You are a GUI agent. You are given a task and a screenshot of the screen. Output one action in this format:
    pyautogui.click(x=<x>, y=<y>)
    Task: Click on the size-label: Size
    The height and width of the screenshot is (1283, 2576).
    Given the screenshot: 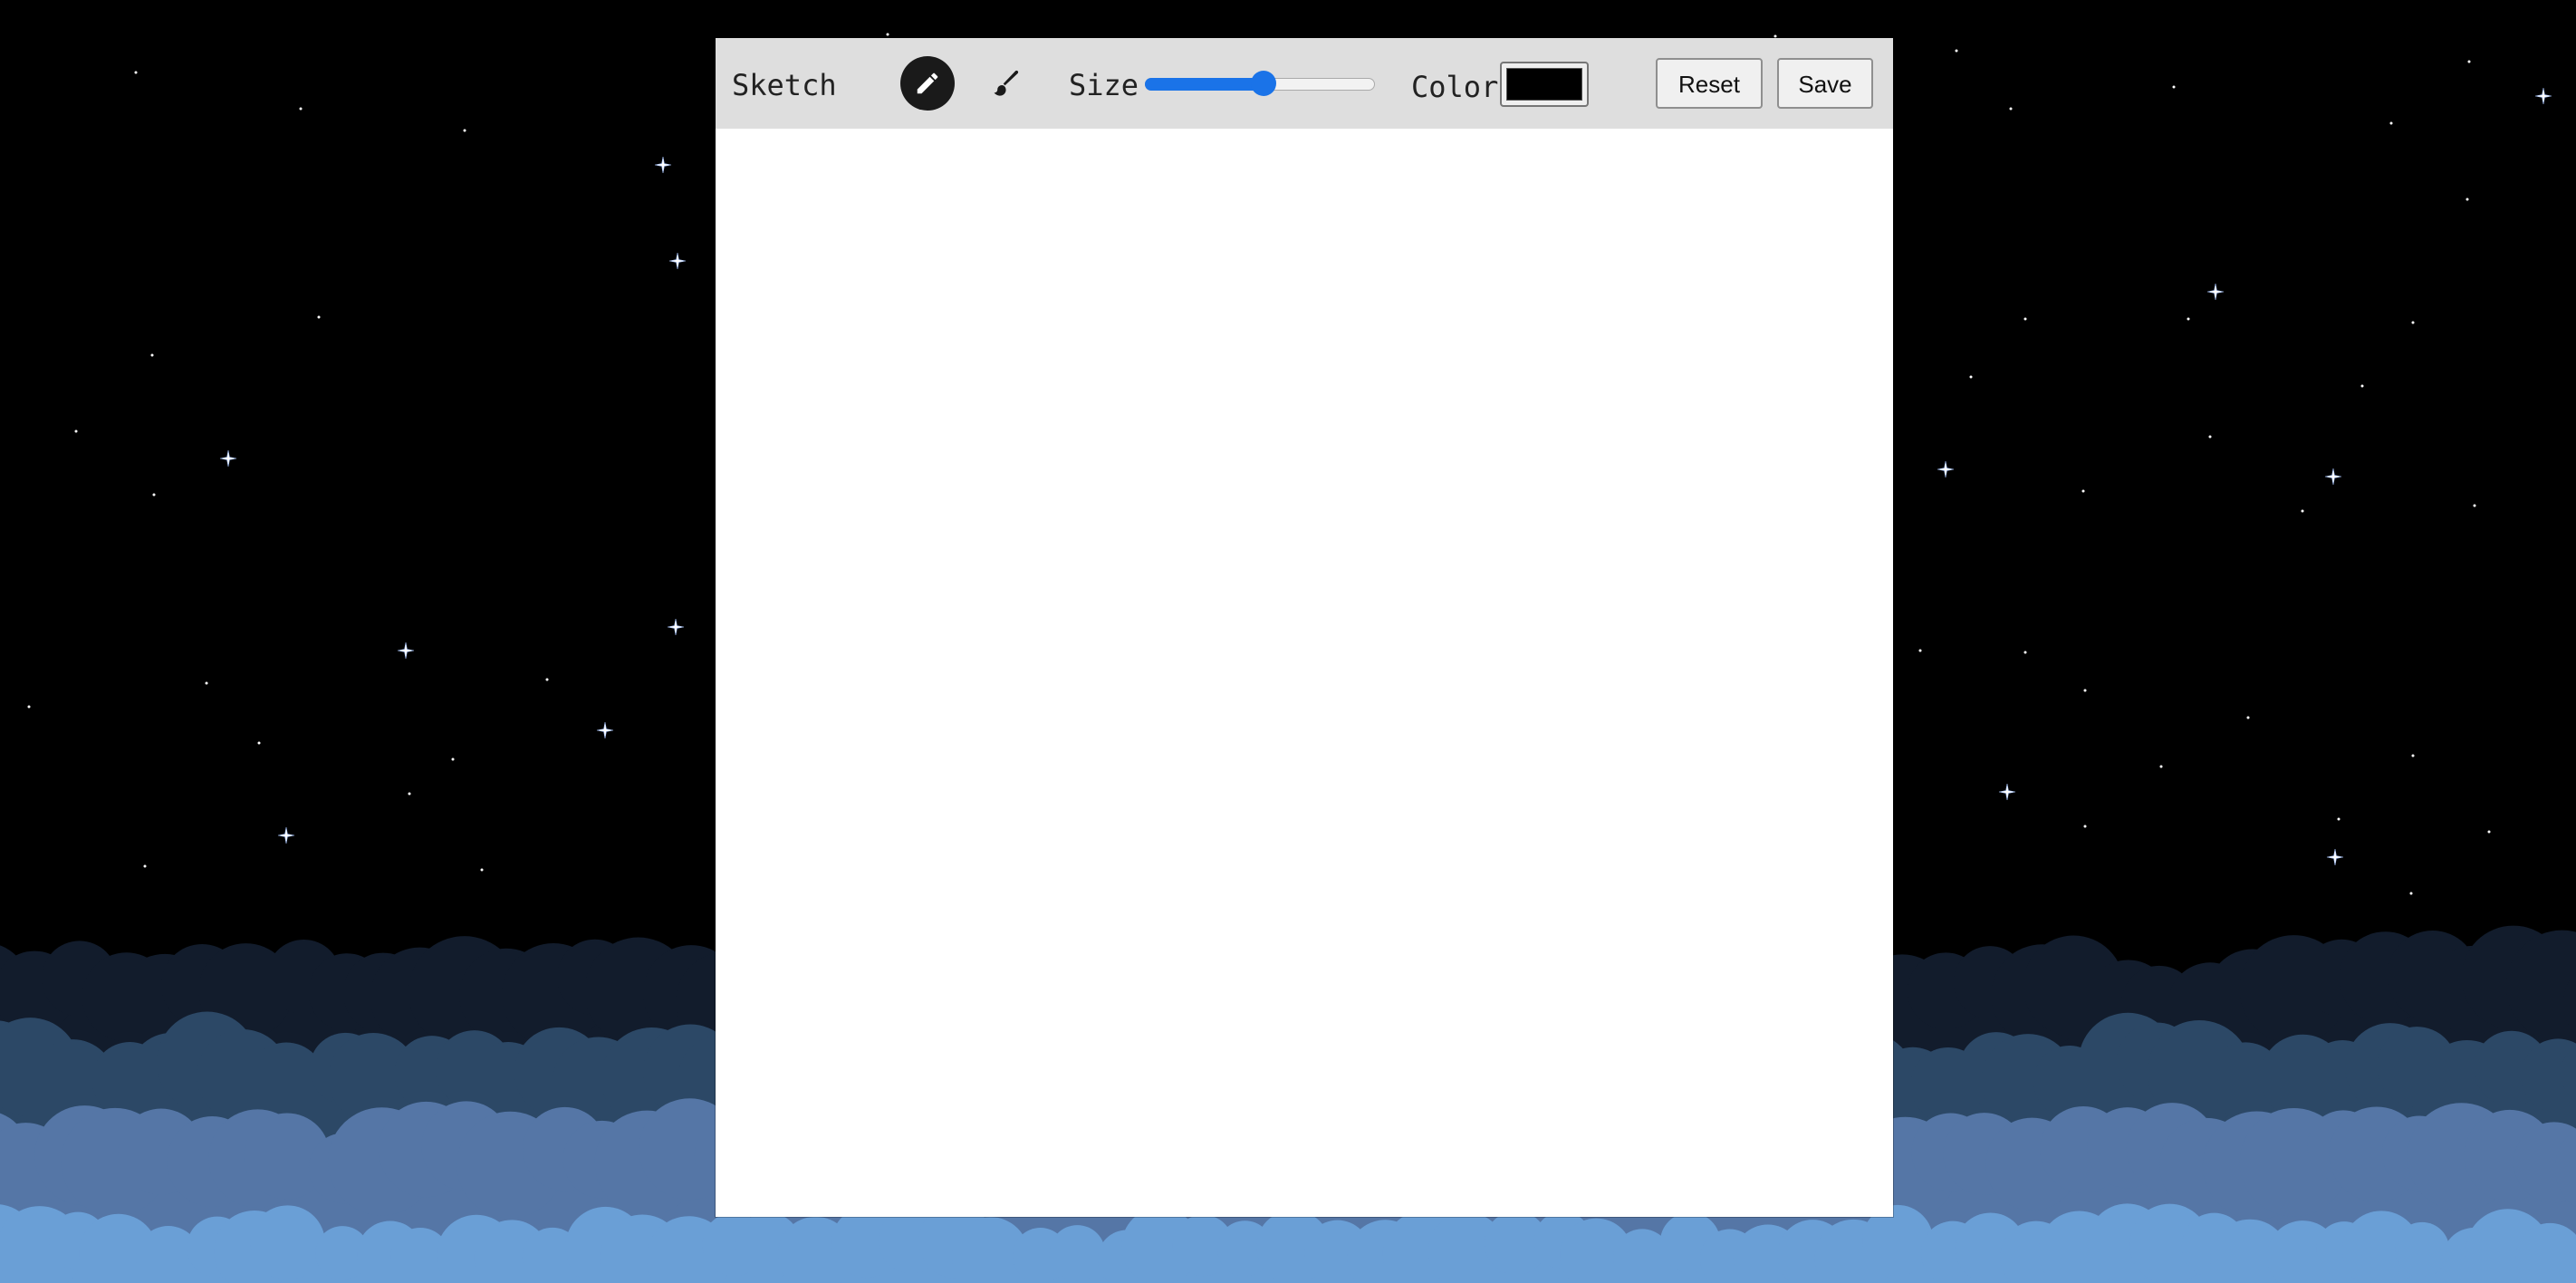 What is the action you would take?
    pyautogui.click(x=1104, y=85)
    